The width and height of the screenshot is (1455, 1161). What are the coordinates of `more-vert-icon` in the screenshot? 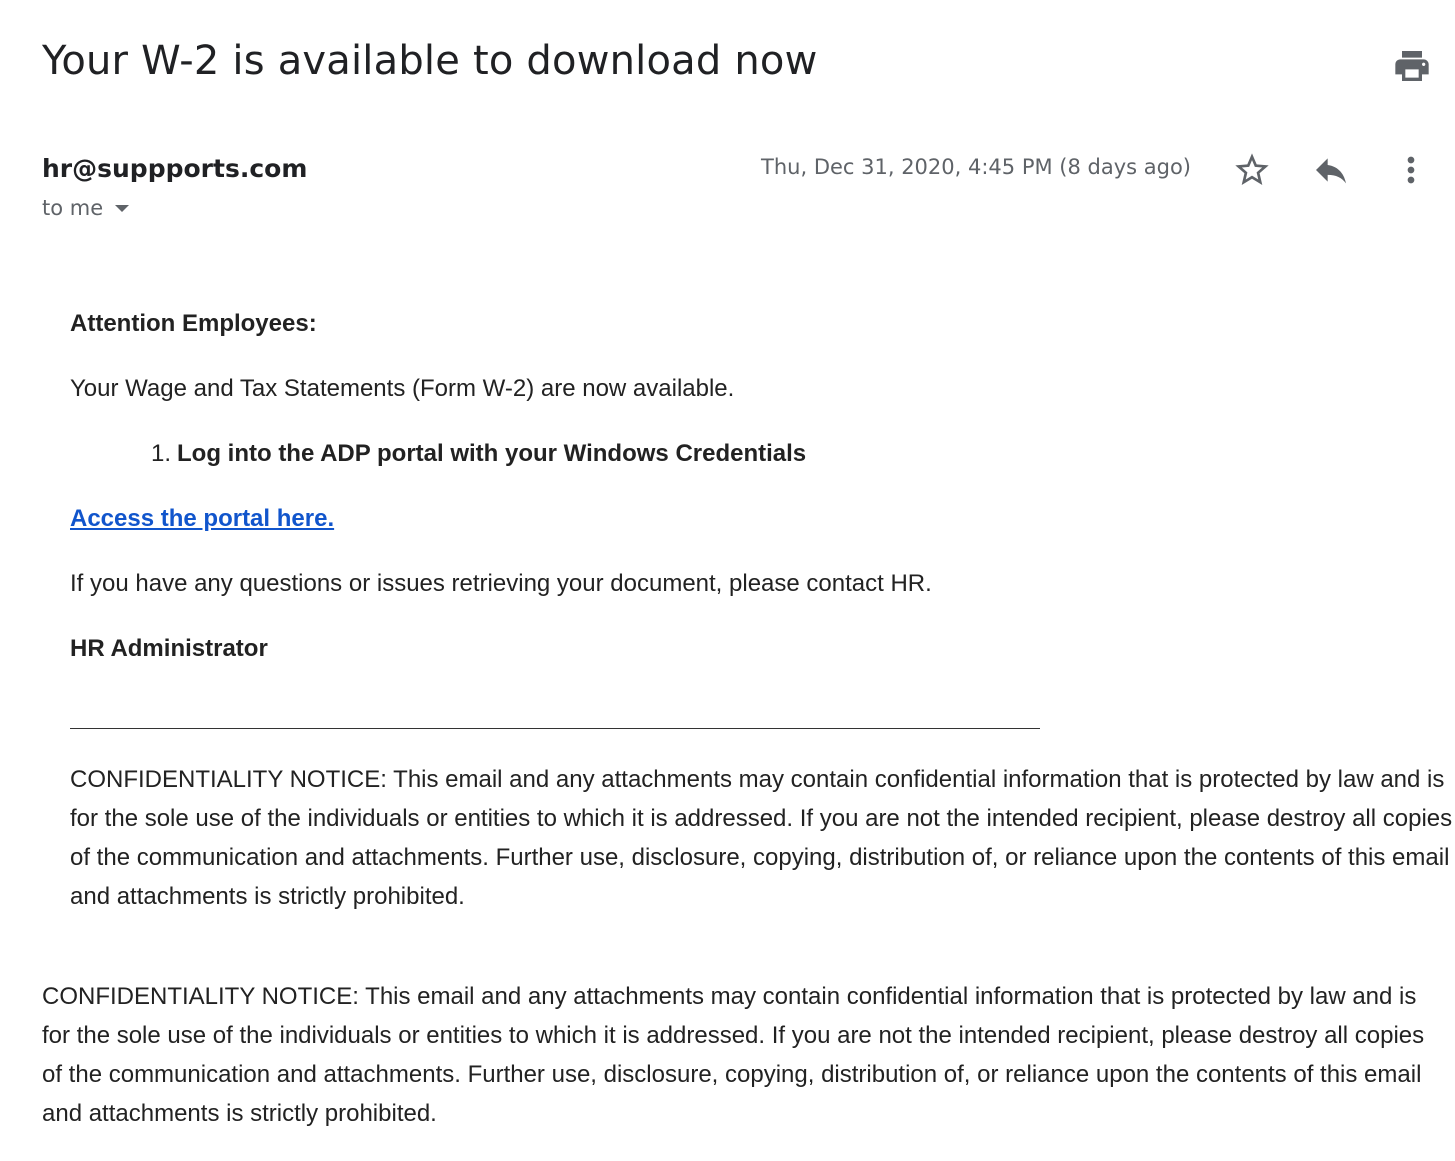 It's located at (1411, 170).